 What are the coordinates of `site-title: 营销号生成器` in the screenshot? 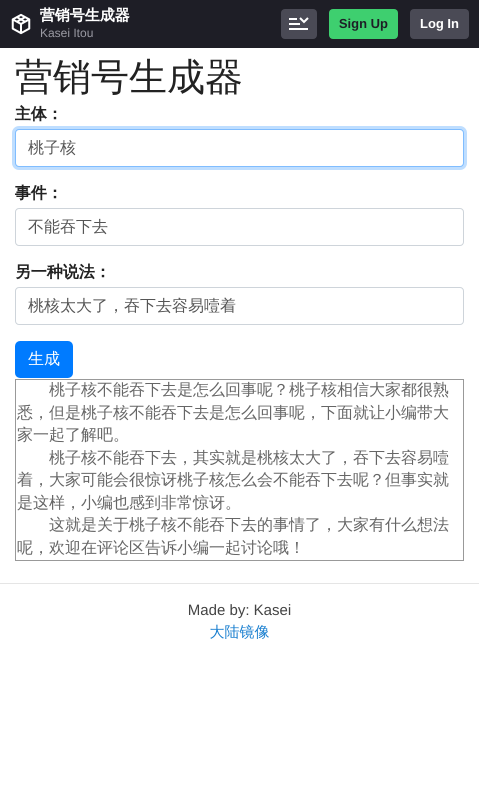 It's located at (85, 16).